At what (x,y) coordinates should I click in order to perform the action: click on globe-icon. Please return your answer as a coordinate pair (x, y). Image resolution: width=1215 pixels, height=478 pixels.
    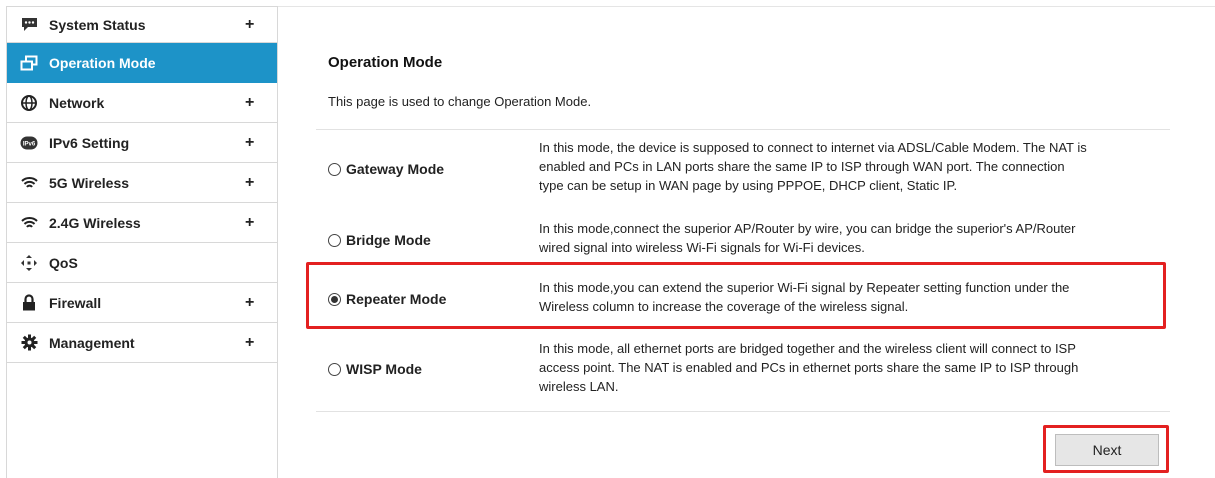
    Looking at the image, I should click on (29, 103).